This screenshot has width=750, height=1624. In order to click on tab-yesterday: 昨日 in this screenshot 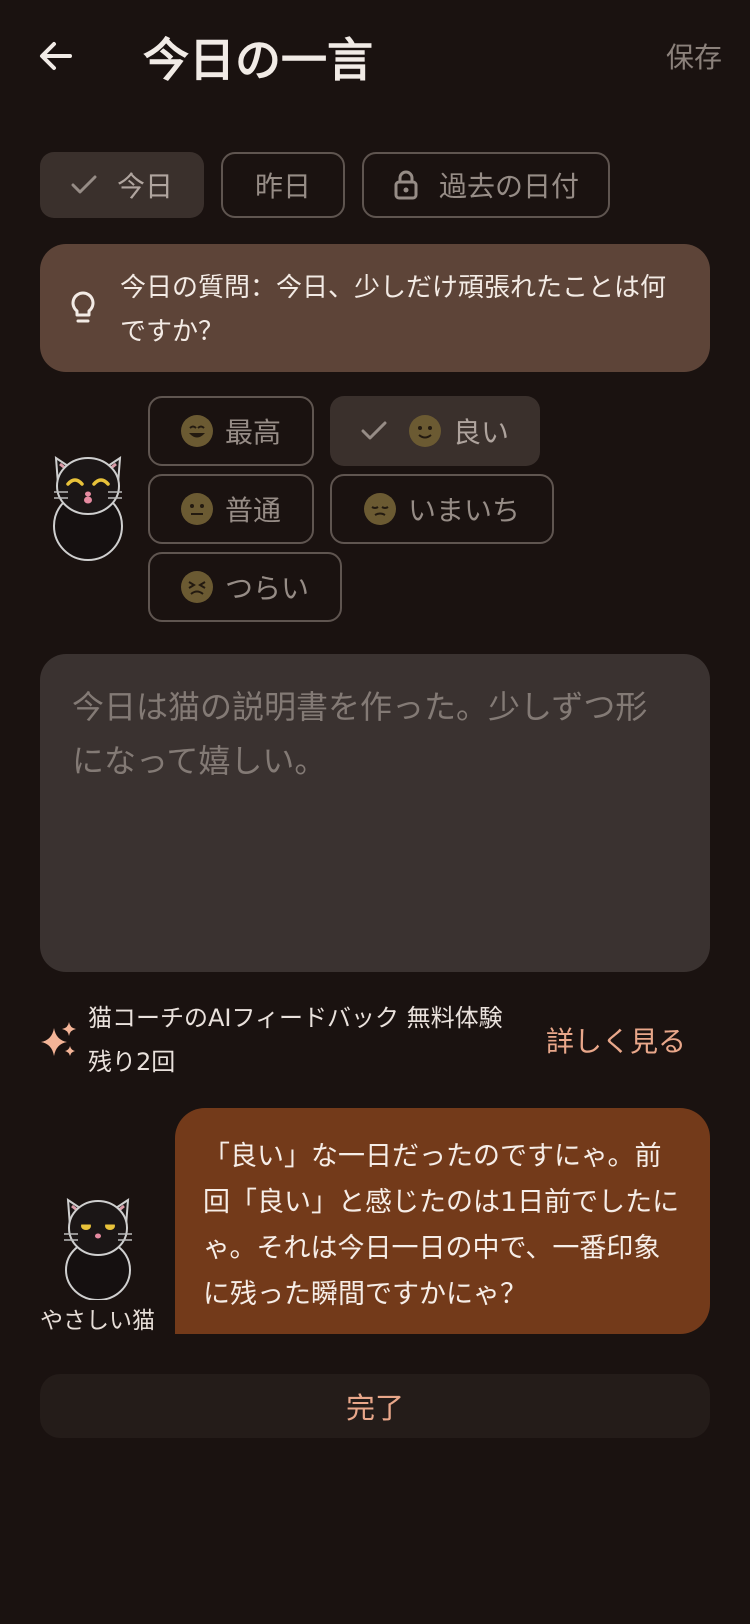, I will do `click(283, 185)`.